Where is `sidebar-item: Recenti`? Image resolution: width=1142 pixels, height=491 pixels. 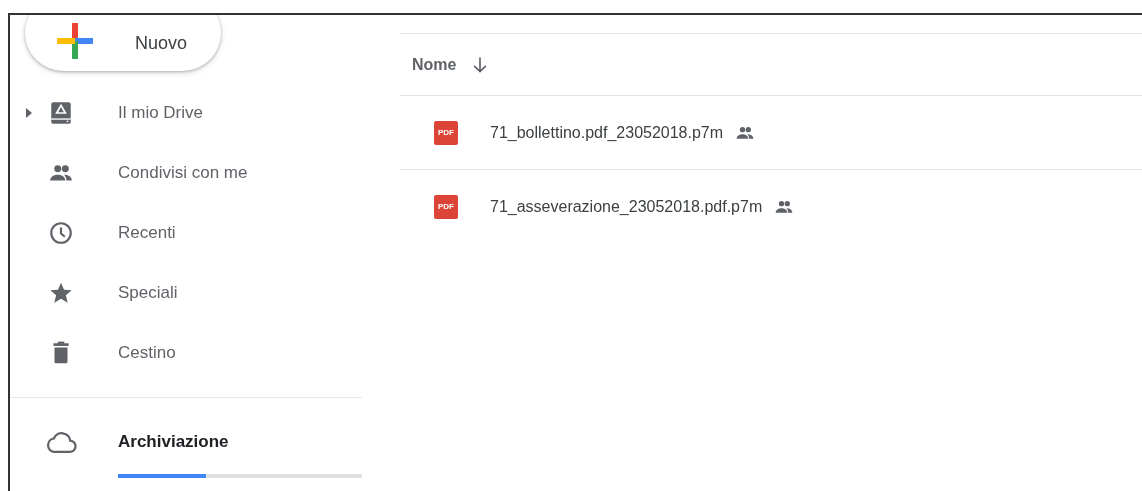 sidebar-item: Recenti is located at coordinates (186, 233).